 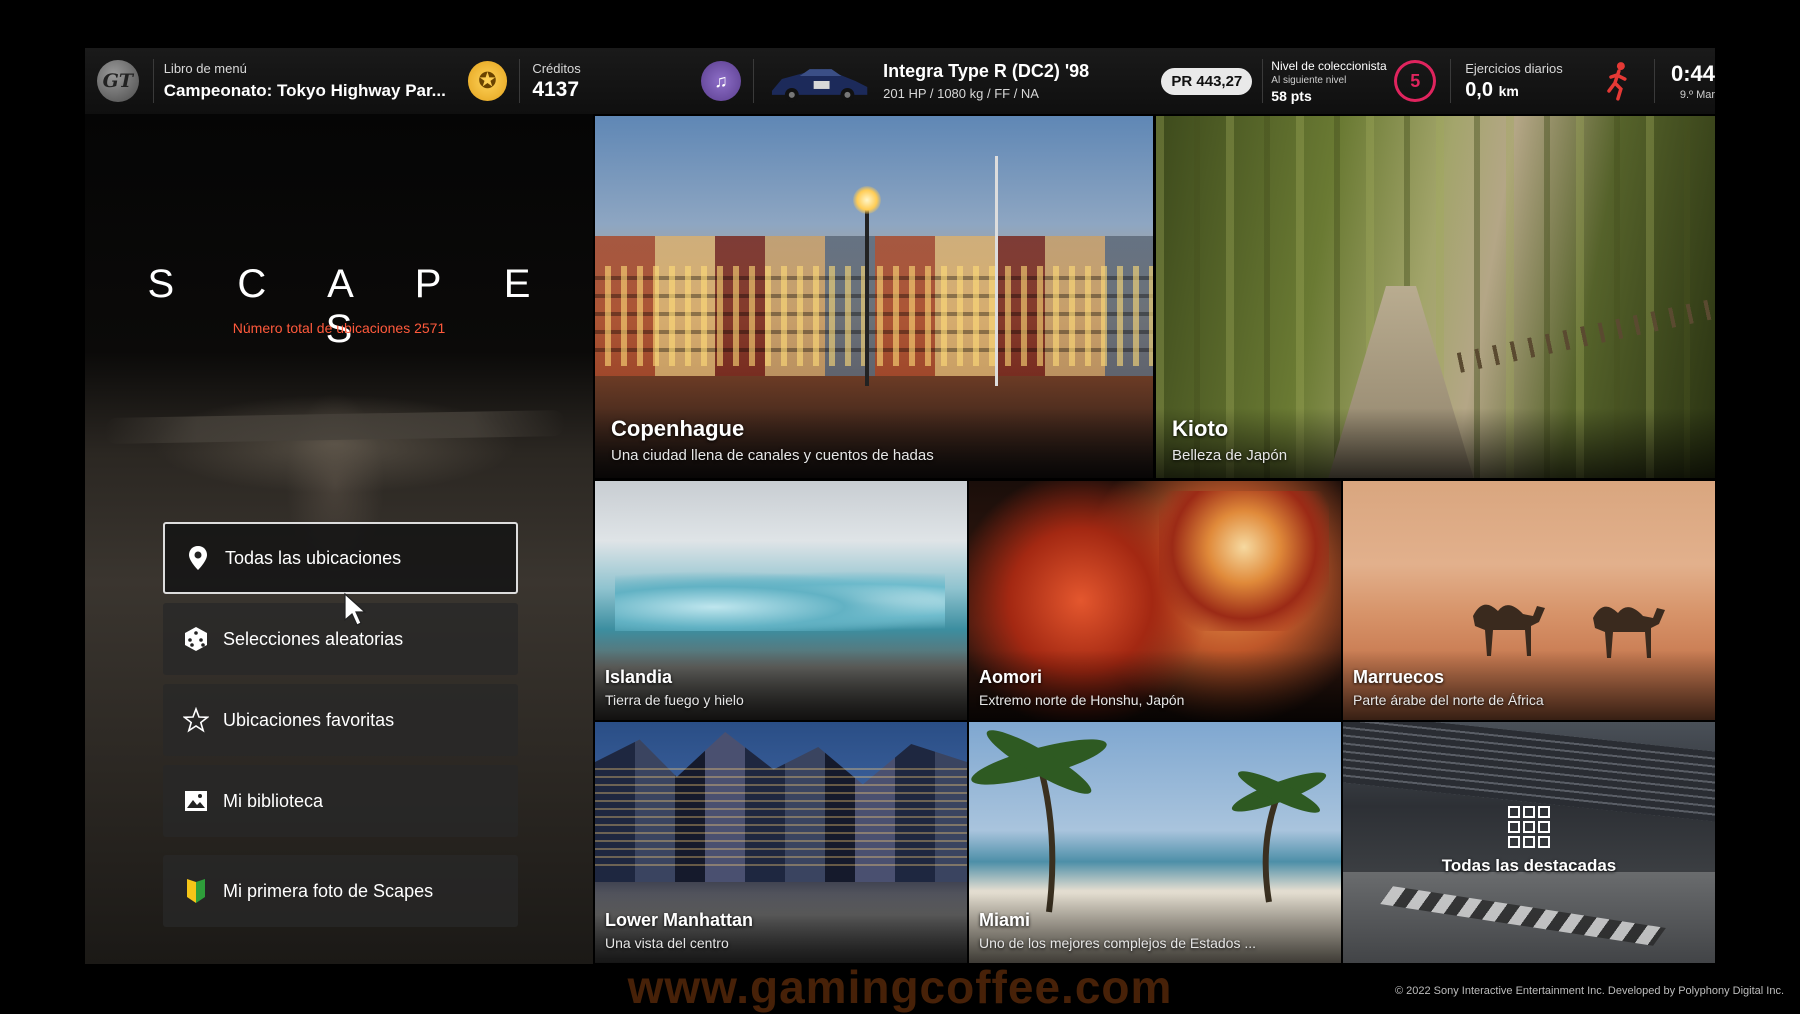 What do you see at coordinates (753, 81) in the screenshot?
I see `divider` at bounding box center [753, 81].